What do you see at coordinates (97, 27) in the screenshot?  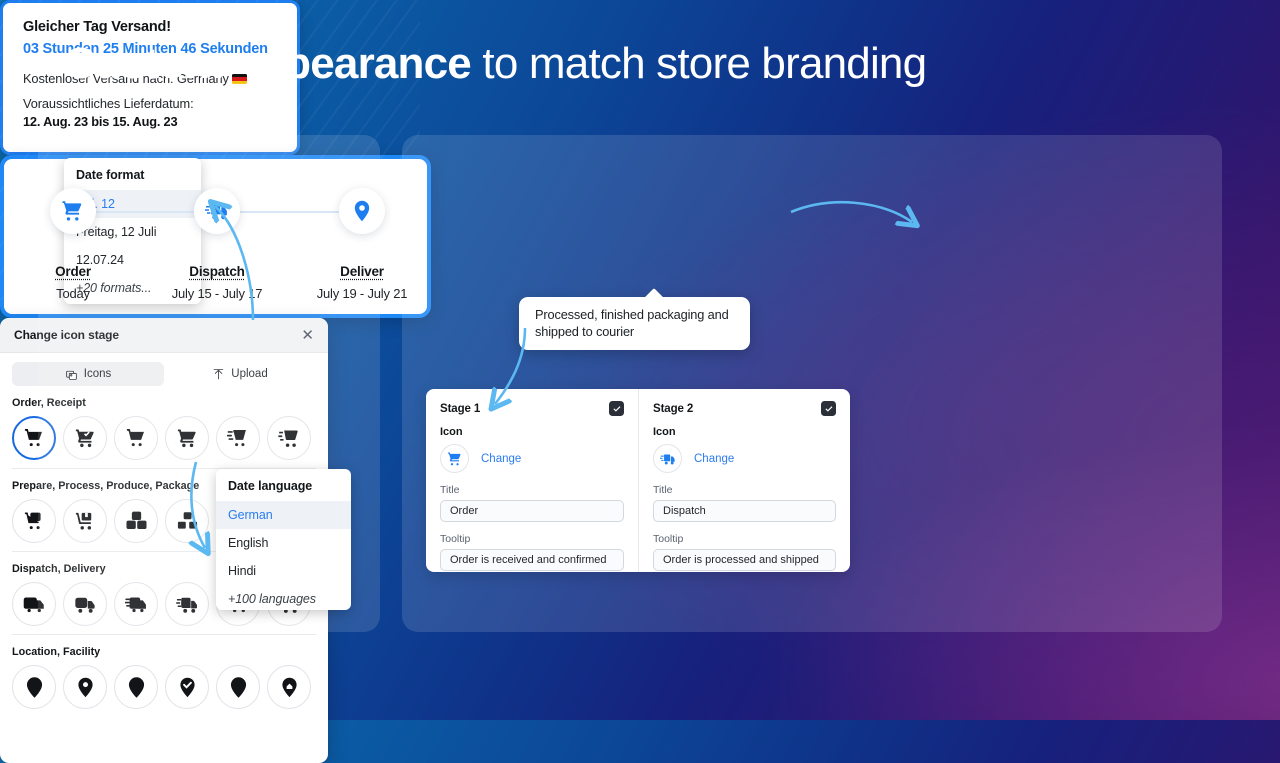 I see `shipping-heading: Gleicher Tag Versand!` at bounding box center [97, 27].